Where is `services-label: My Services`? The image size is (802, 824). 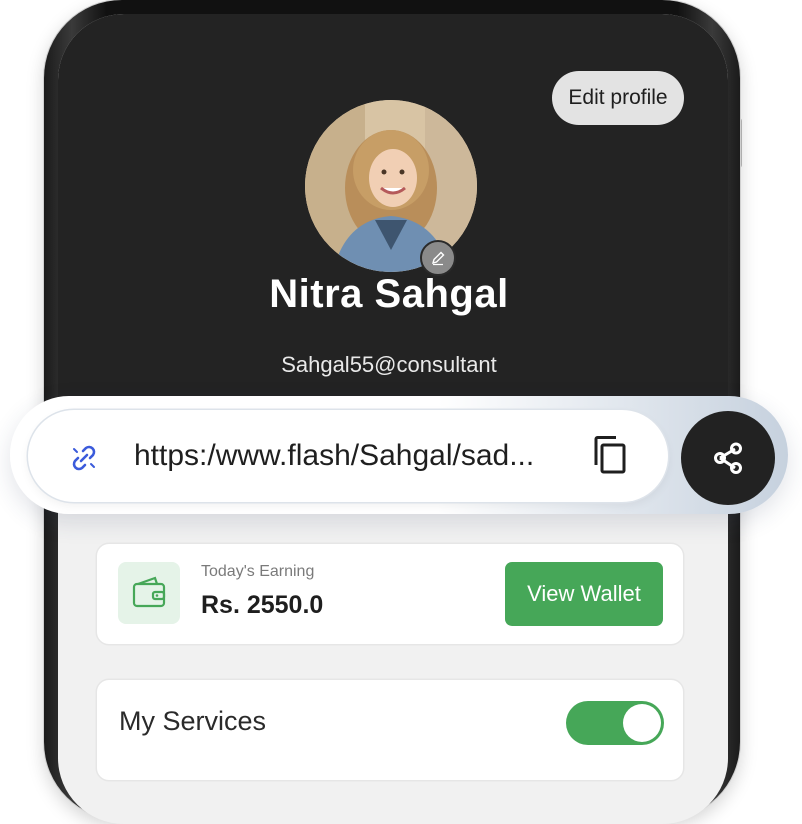
services-label: My Services is located at coordinates (193, 721).